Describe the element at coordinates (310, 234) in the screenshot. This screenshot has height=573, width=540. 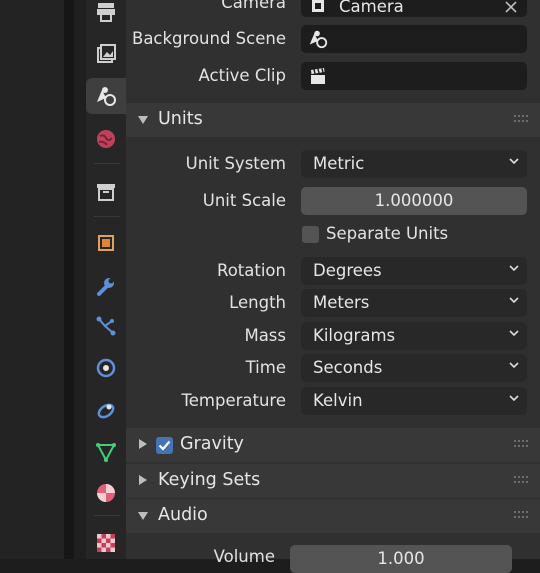
I see `separate-units-checkbox` at that location.